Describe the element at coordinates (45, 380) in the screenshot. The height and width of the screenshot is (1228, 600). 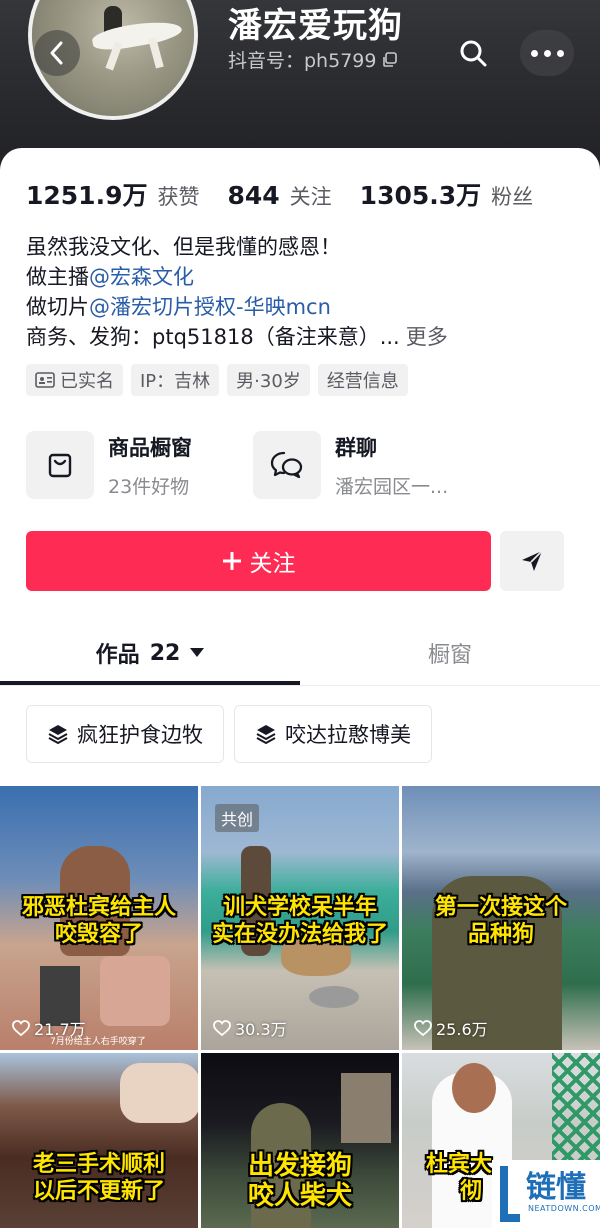
I see `id-card-icon` at that location.